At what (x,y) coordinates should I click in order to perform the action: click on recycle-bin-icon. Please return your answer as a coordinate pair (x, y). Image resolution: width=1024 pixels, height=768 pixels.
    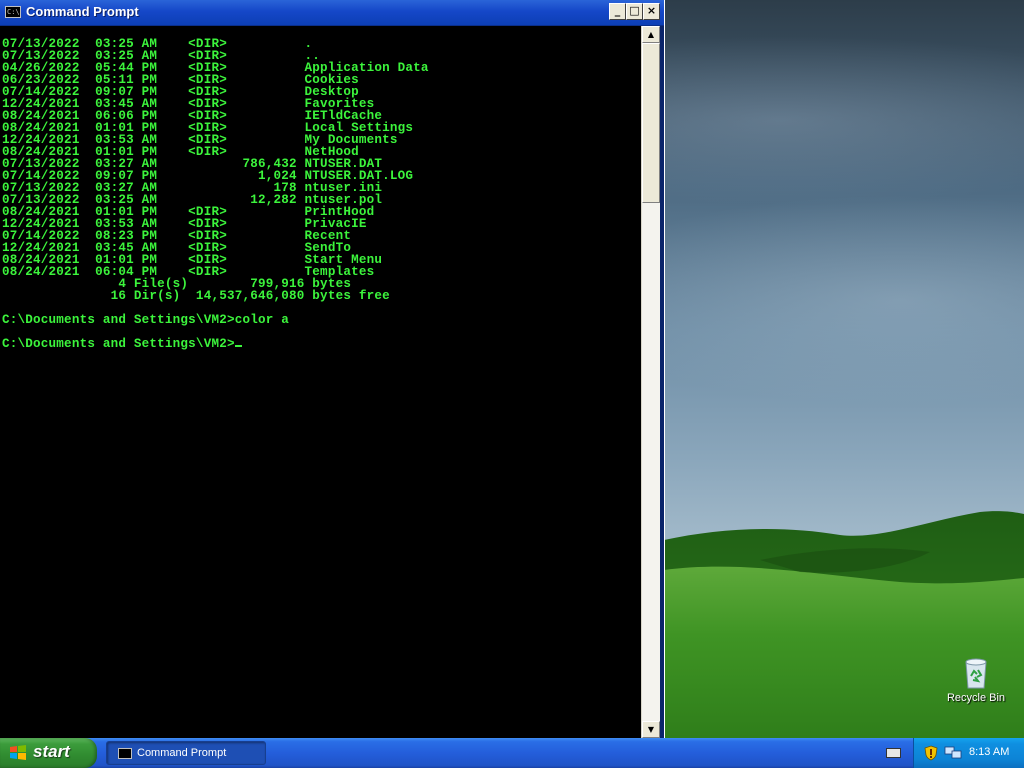
    Looking at the image, I should click on (976, 673).